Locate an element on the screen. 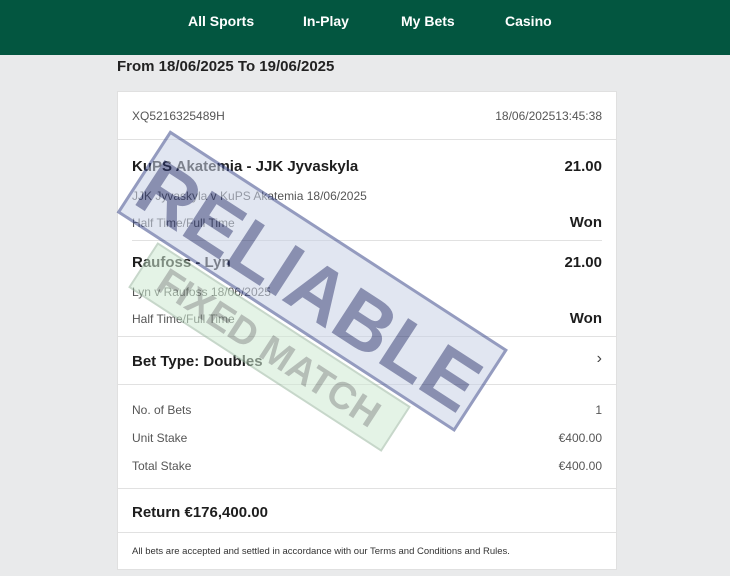 Image resolution: width=730 pixels, height=576 pixels. bet-datetime: 18/06/202513:45:38 is located at coordinates (548, 116).